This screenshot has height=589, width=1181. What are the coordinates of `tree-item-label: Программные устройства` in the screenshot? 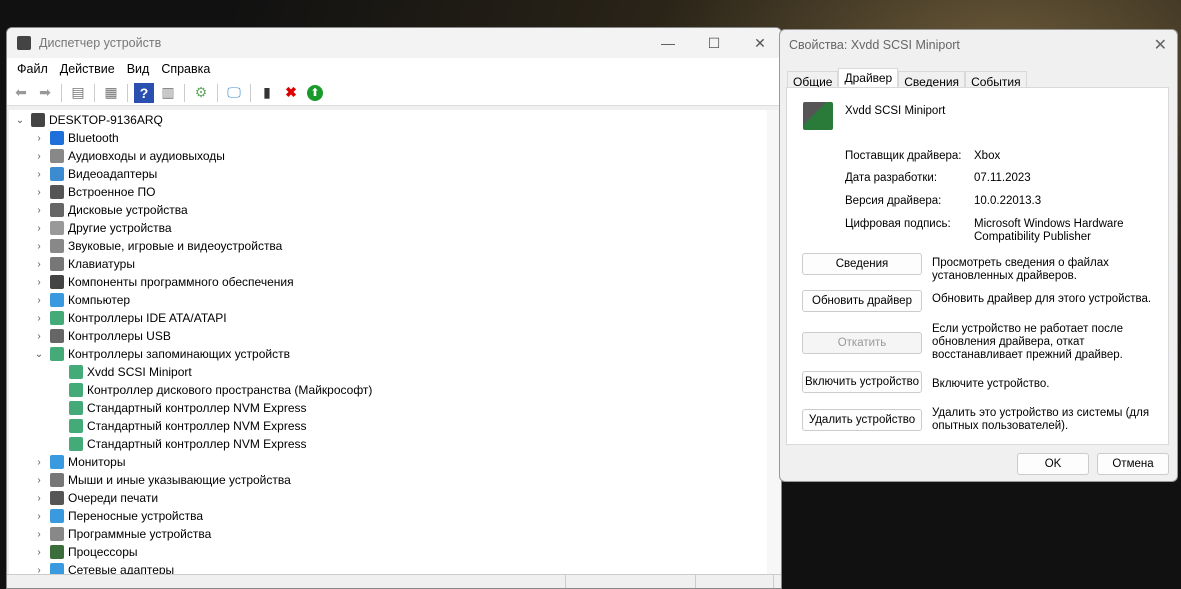 It's located at (140, 534).